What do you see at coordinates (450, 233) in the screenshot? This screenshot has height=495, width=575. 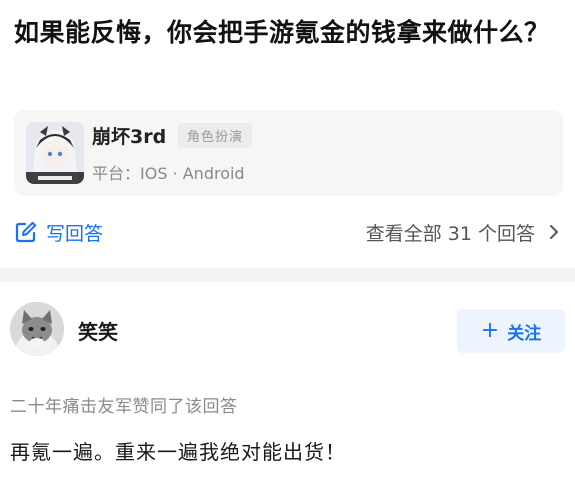 I see `view-all-label: 查看全部 31 个回答` at bounding box center [450, 233].